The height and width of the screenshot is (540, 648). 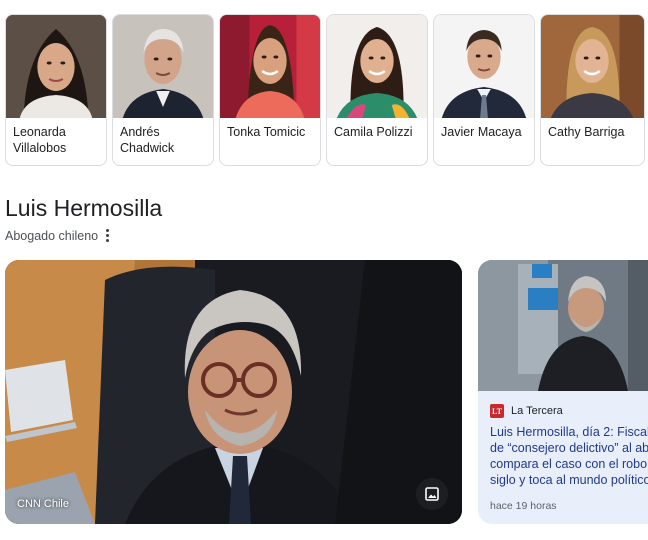 What do you see at coordinates (432, 494) in the screenshot?
I see `image-icon` at bounding box center [432, 494].